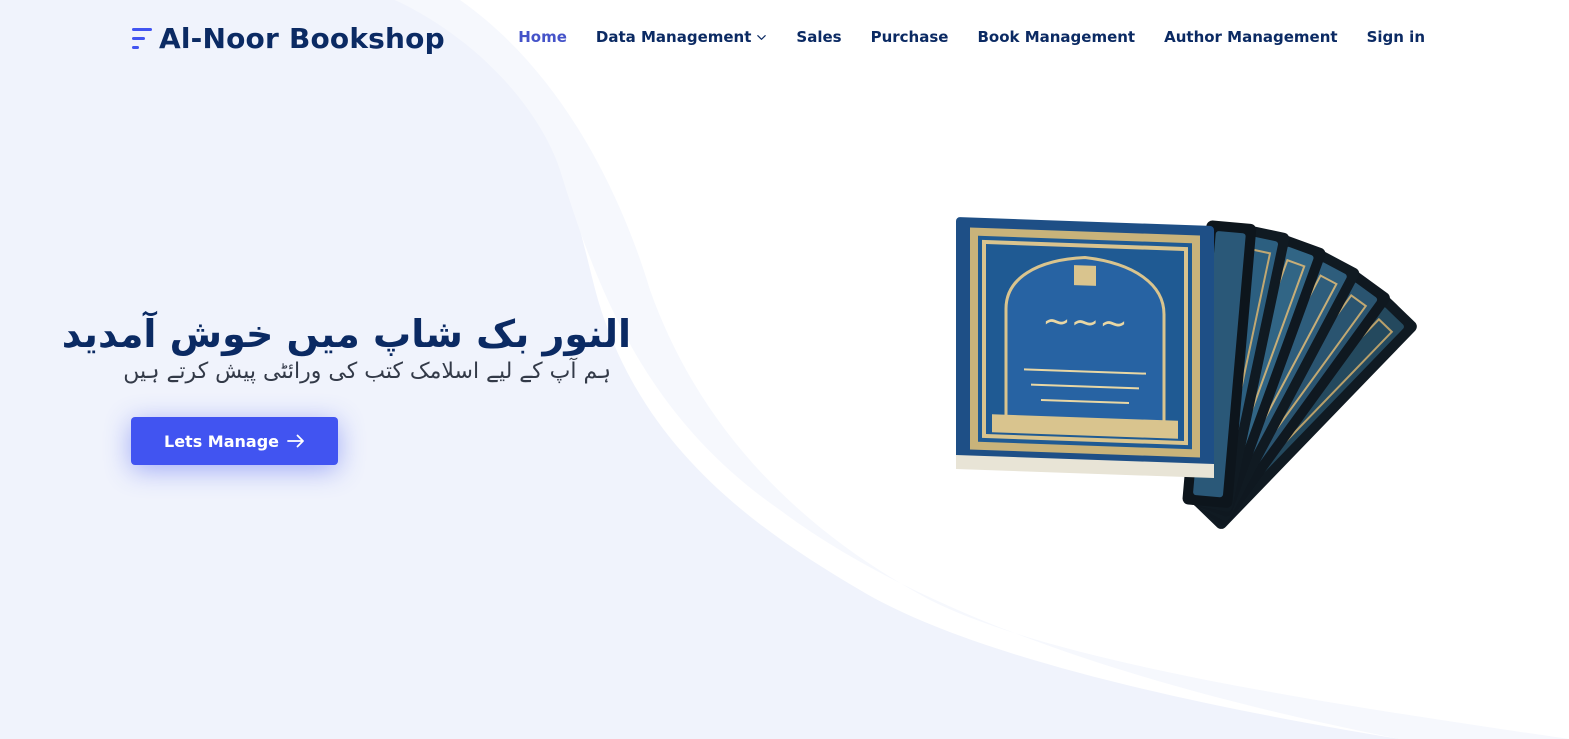 This screenshot has width=1569, height=739. What do you see at coordinates (142, 38) in the screenshot?
I see `menu-lines-icon` at bounding box center [142, 38].